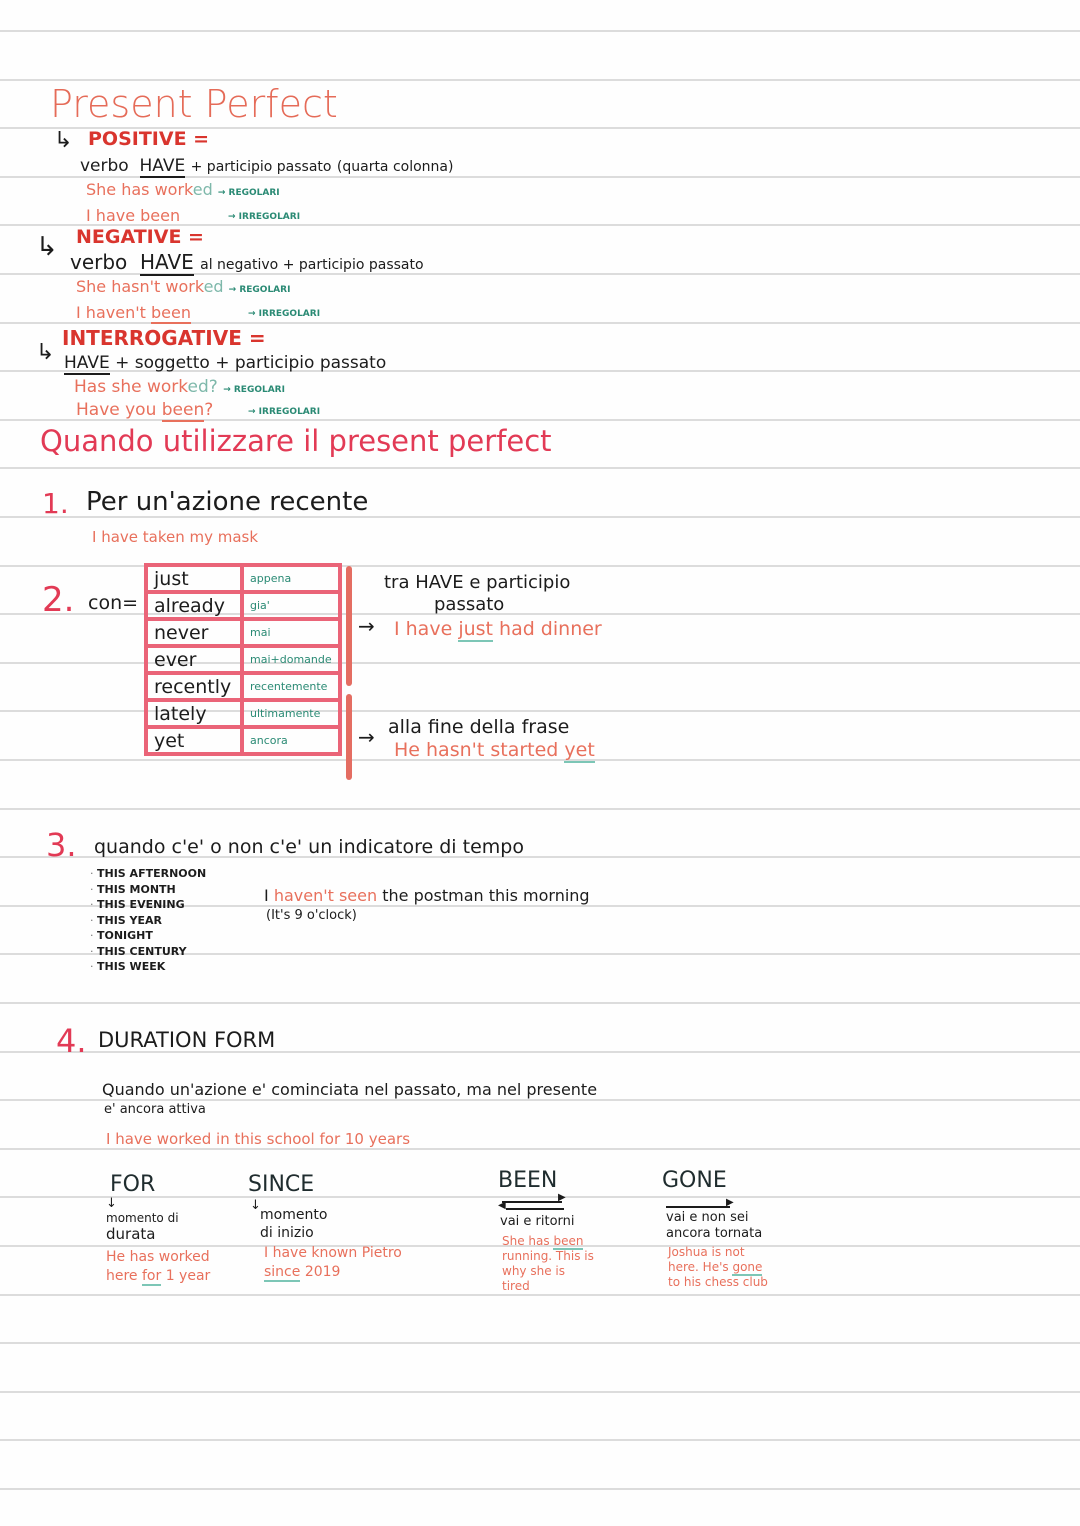 Image resolution: width=1080 pixels, height=1526 pixels. What do you see at coordinates (119, 410) in the screenshot?
I see `example-text: Have you` at bounding box center [119, 410].